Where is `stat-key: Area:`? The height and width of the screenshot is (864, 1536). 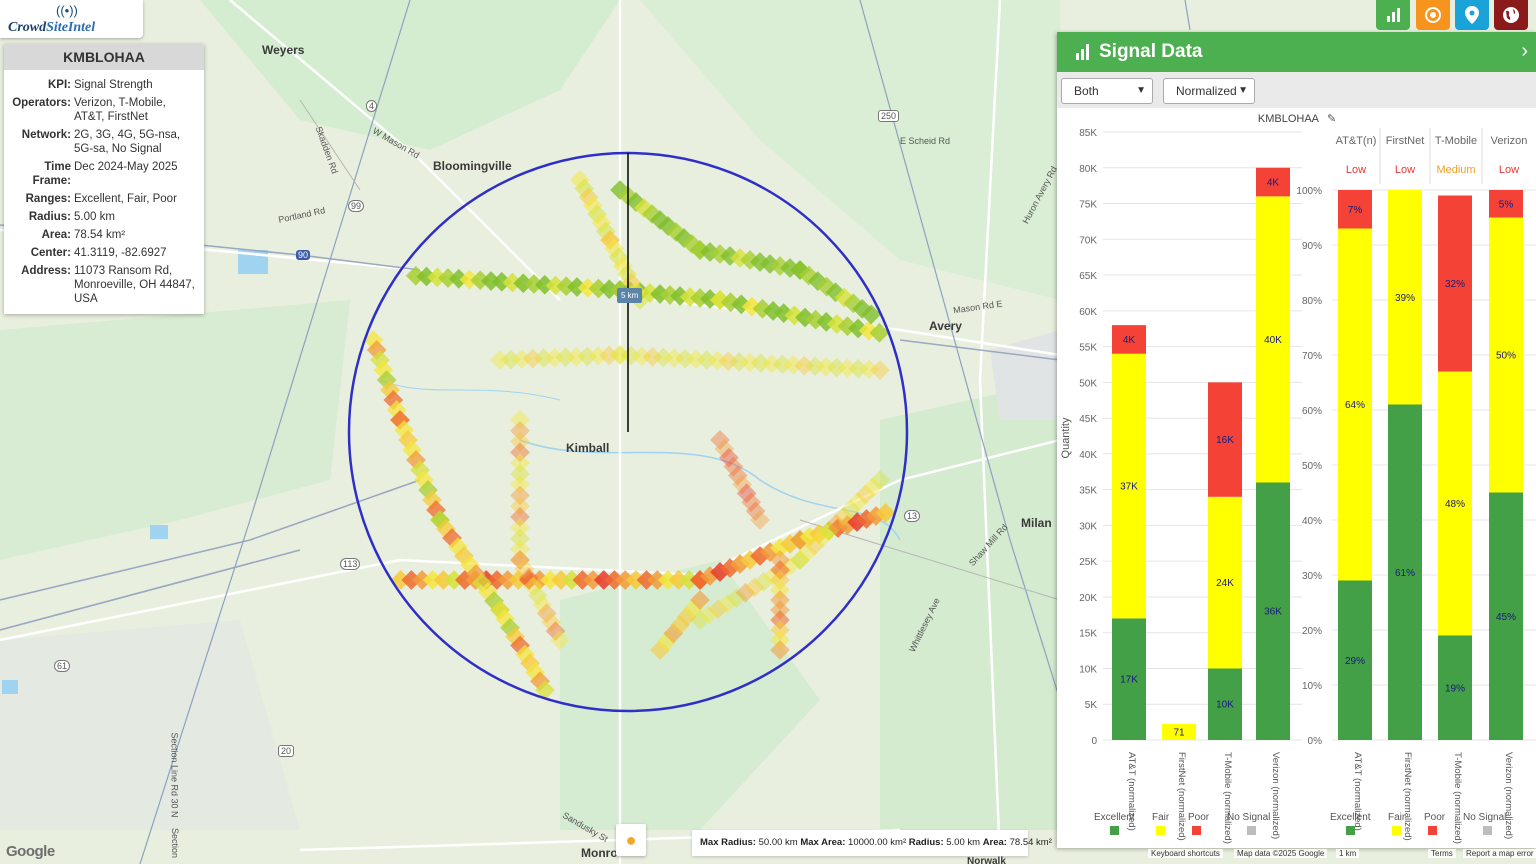
stat-key: Area: is located at coordinates (994, 842).